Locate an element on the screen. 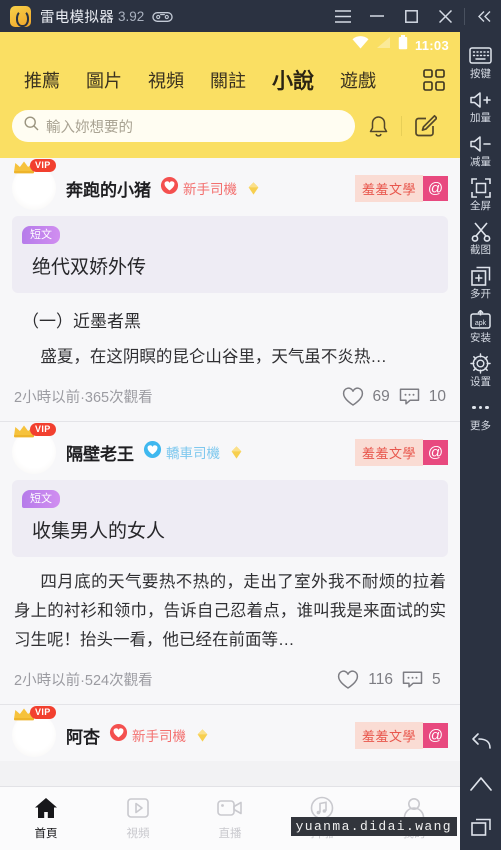  tab-guanzhu: 關註 is located at coordinates (228, 80).